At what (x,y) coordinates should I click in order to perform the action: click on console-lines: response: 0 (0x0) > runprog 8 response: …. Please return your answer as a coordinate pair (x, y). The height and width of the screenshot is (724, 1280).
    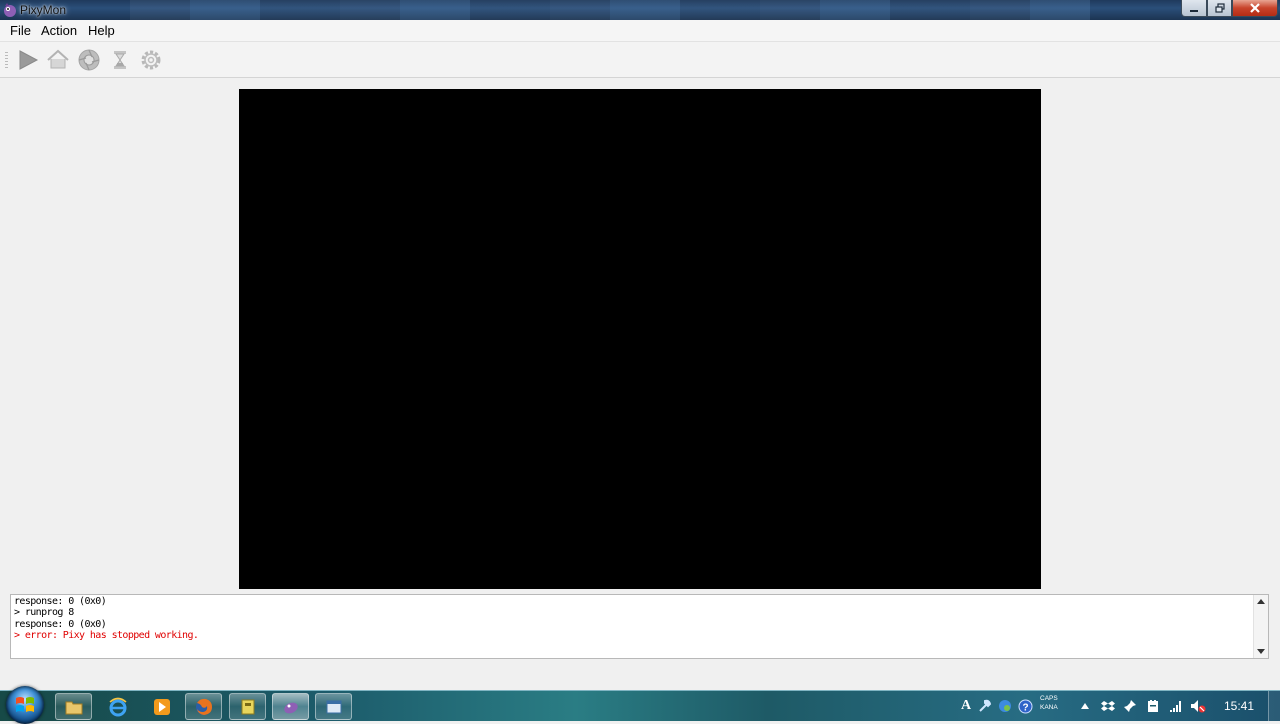
    Looking at the image, I should click on (106, 618).